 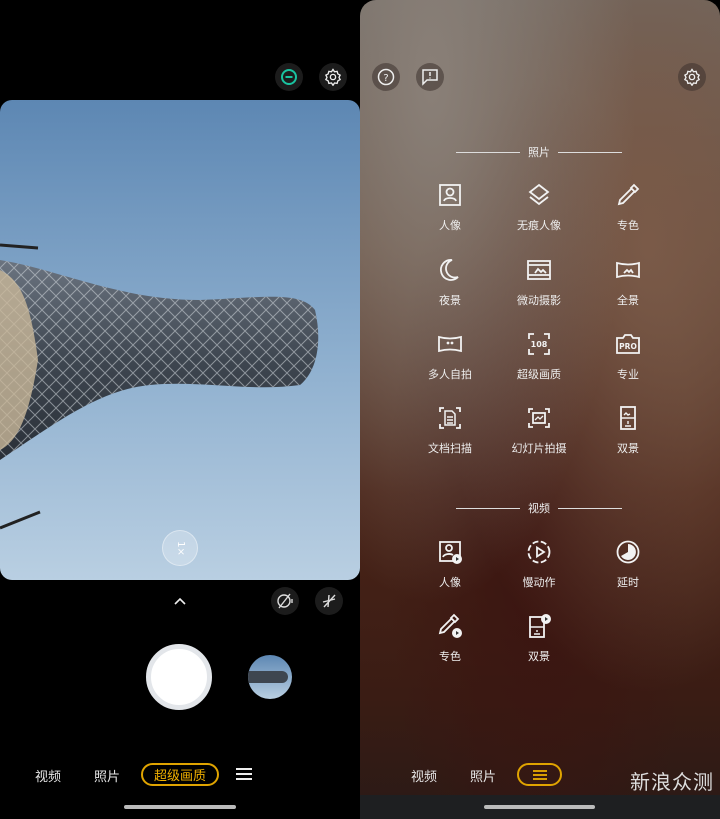 I want to click on gallery-thumbnail, so click(x=270, y=677).